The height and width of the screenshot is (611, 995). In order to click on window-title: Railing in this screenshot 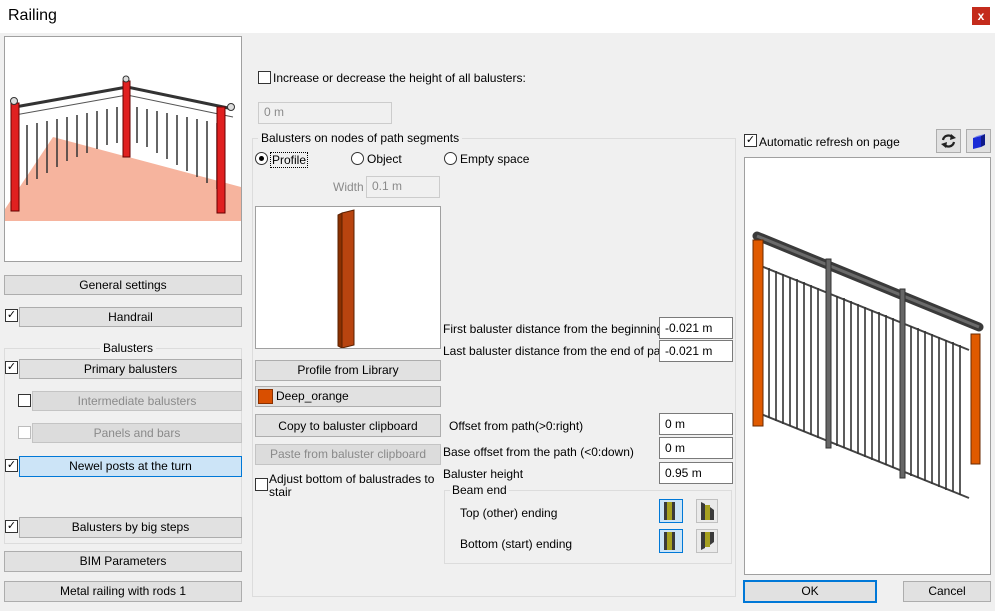, I will do `click(32, 15)`.